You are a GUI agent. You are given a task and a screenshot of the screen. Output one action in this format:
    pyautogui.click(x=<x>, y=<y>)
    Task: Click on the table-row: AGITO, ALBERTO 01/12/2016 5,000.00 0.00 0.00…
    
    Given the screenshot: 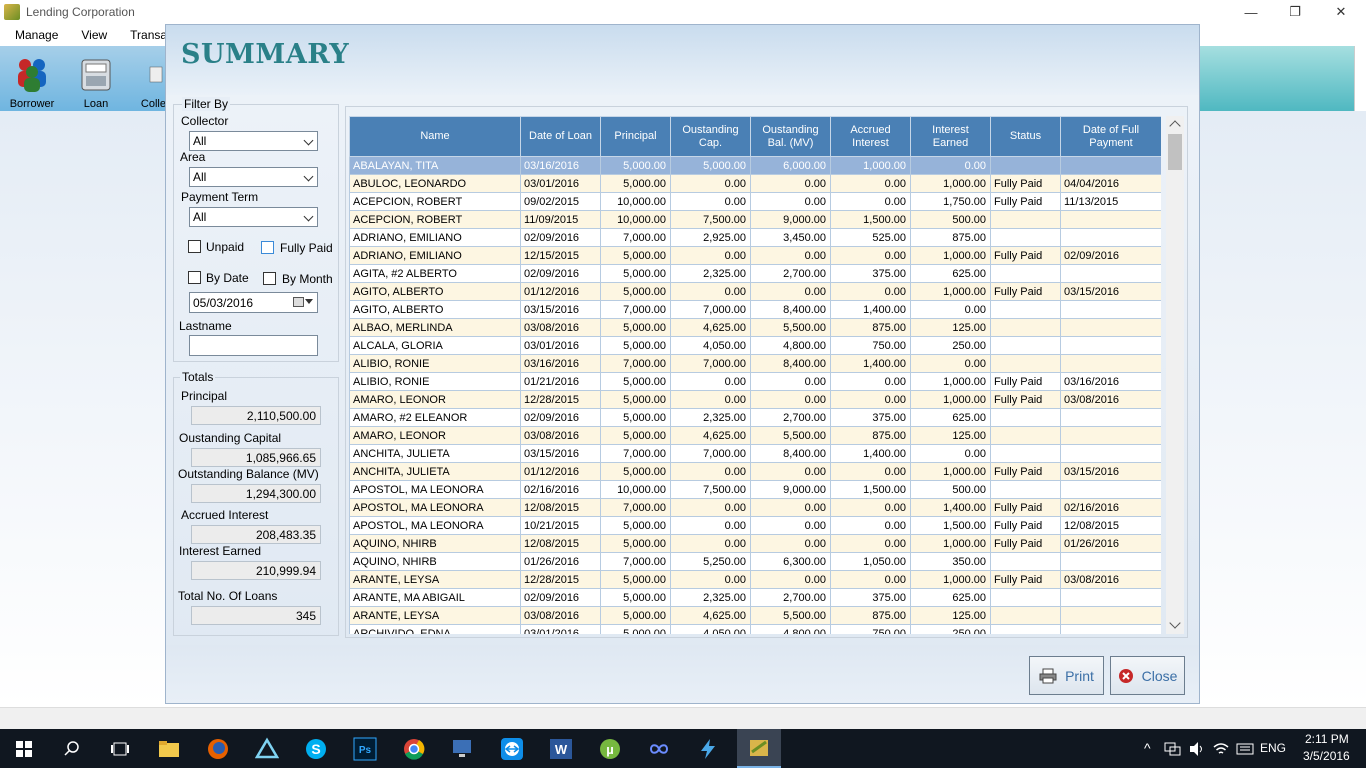 What is the action you would take?
    pyautogui.click(x=755, y=291)
    